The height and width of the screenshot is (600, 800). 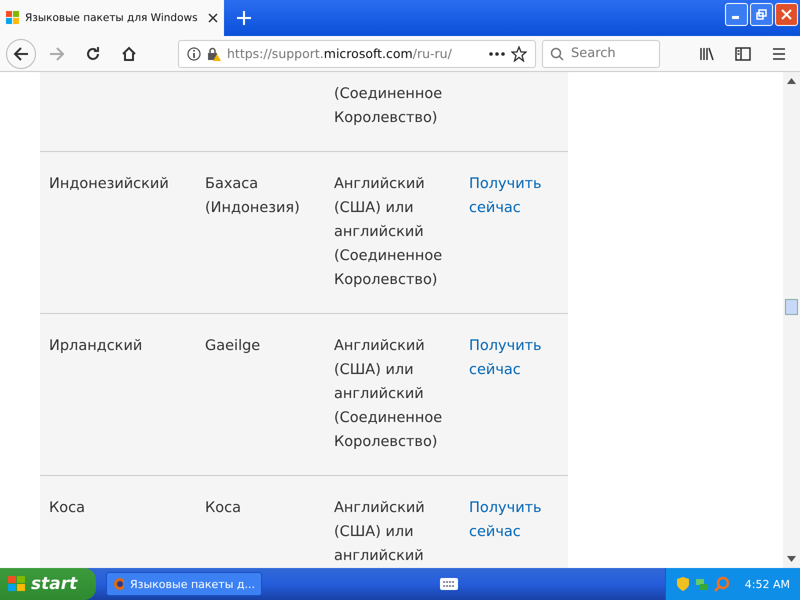 I want to click on home-icon, so click(x=129, y=54).